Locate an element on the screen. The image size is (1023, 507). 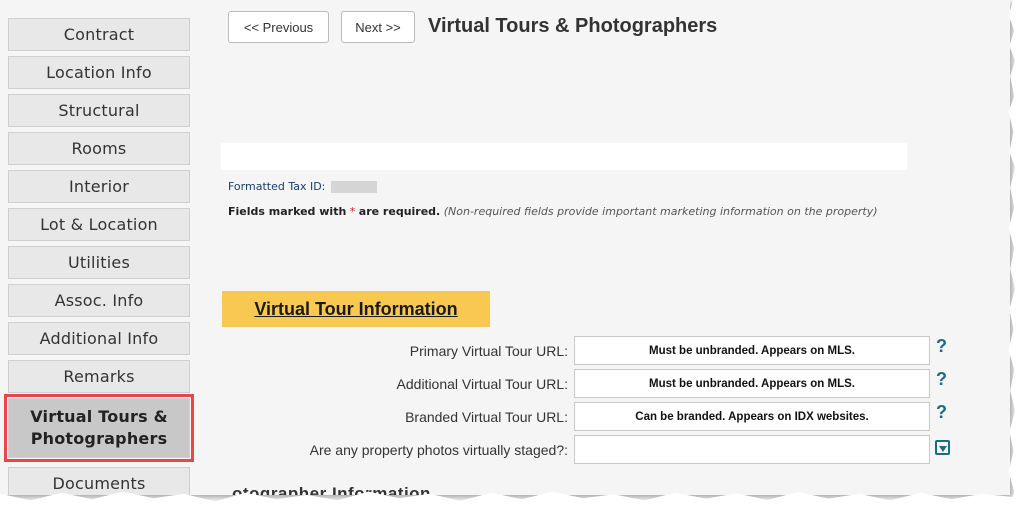
sidebar-item-contract: Contract is located at coordinates (99, 34).